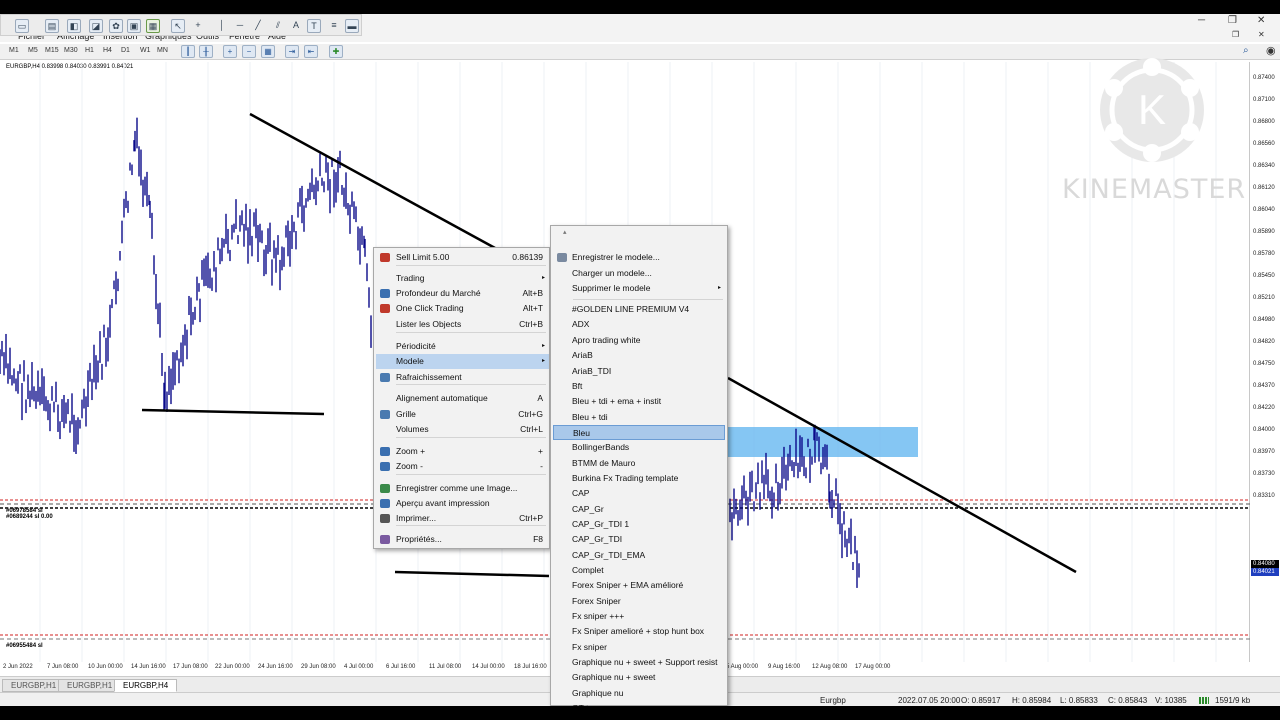 This screenshot has width=1280, height=720. I want to click on bar-chart-icon: ┃, so click(188, 51).